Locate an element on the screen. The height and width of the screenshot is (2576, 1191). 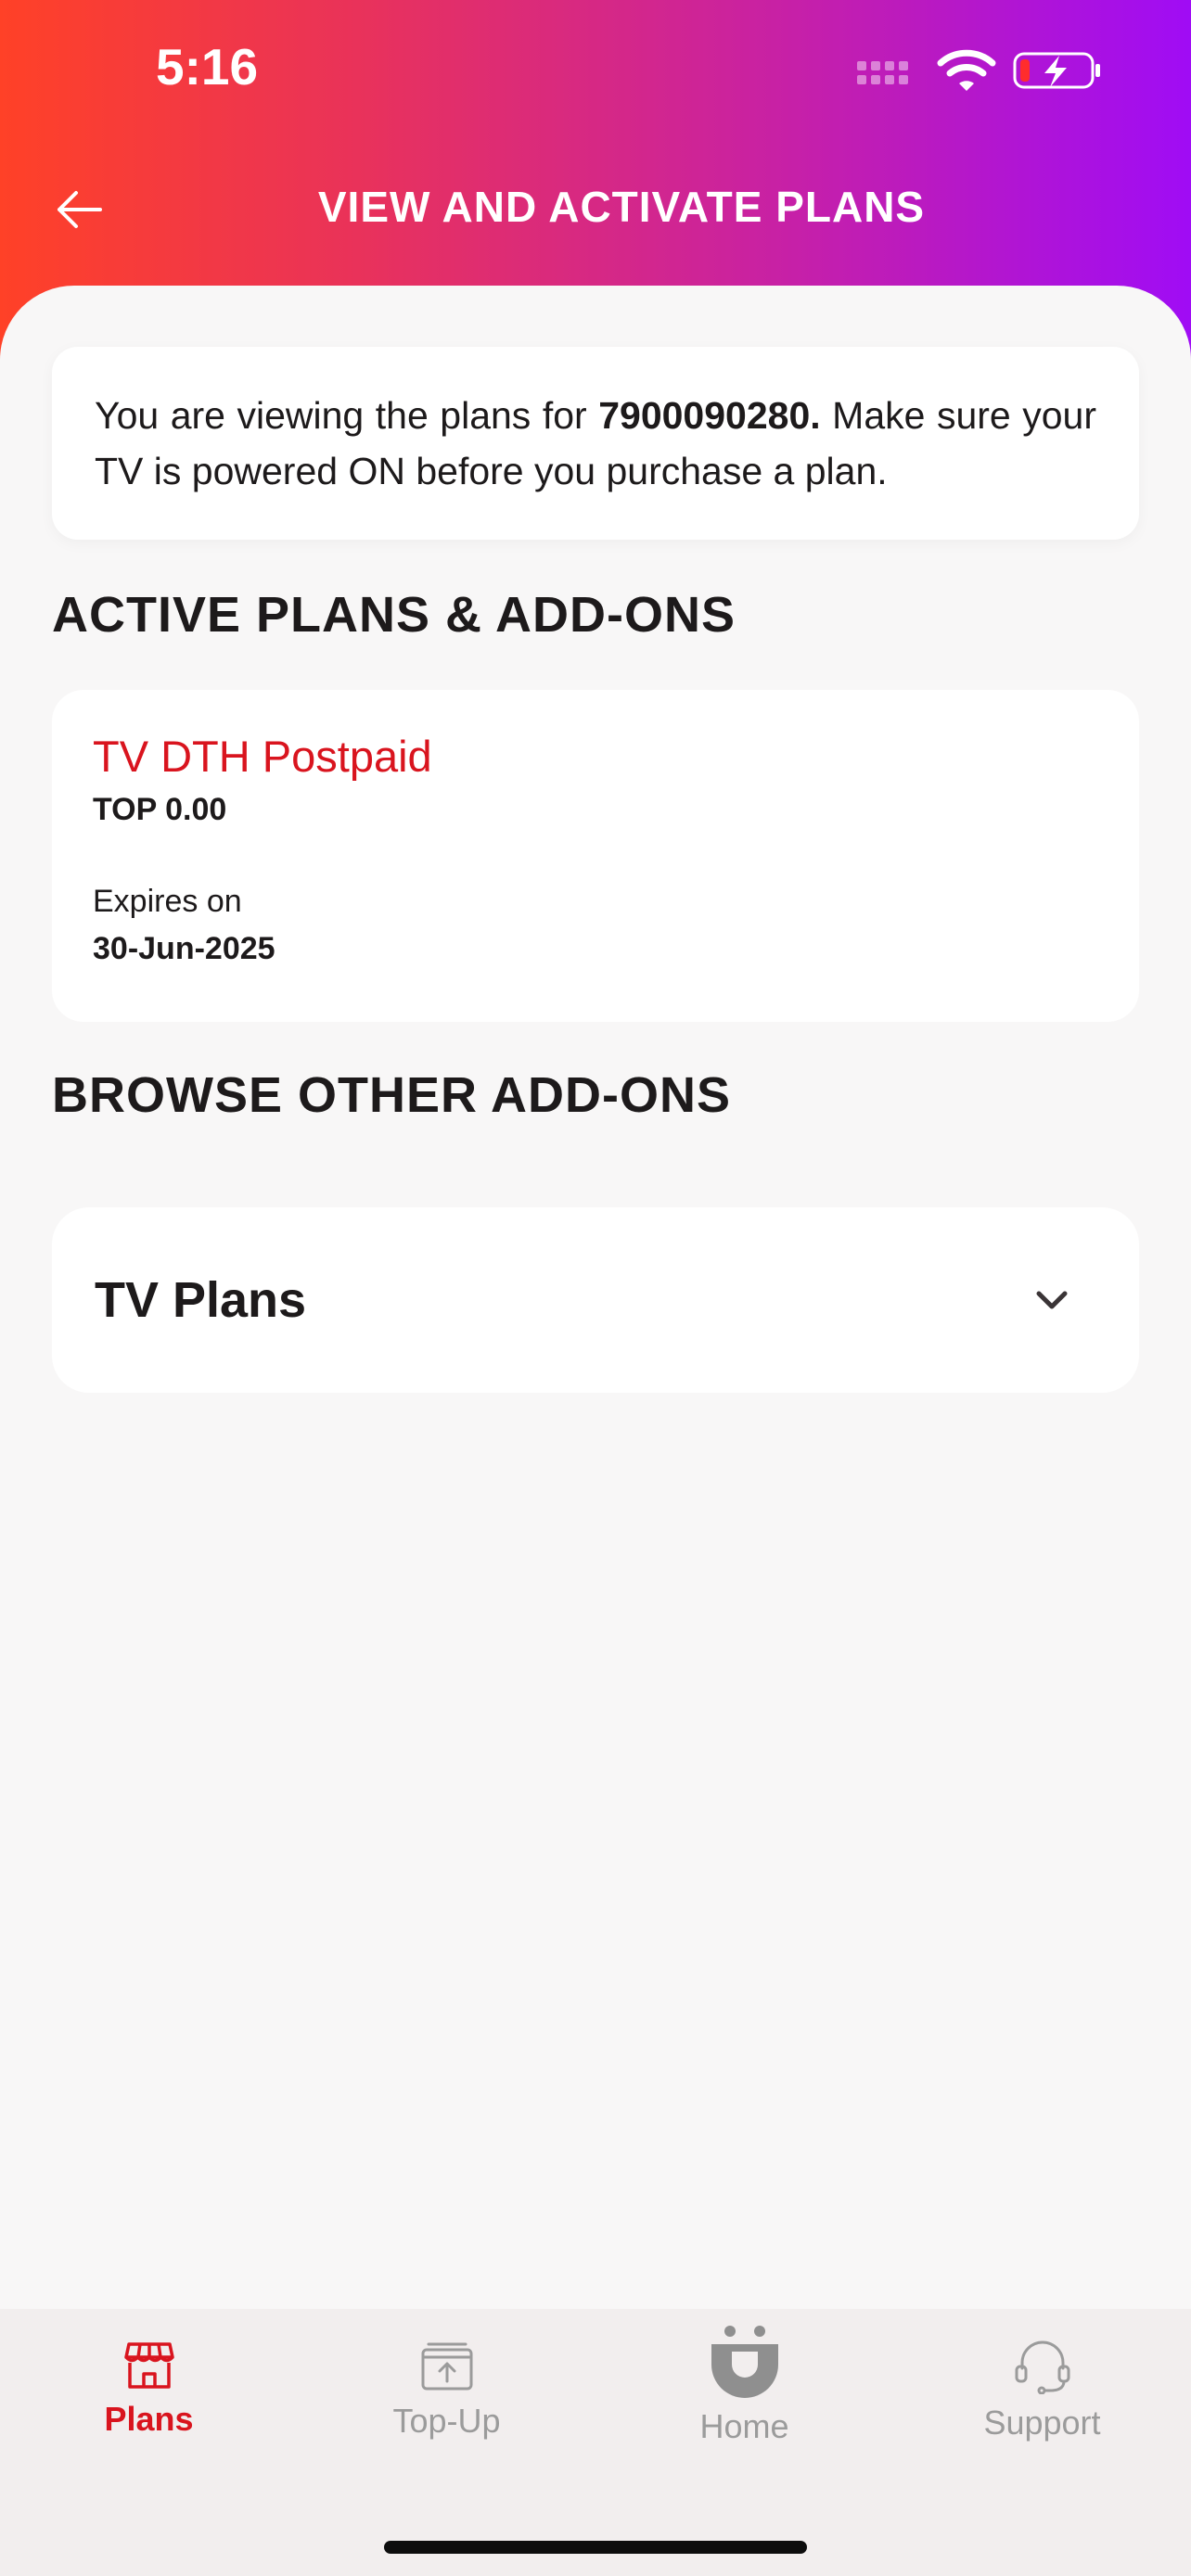
info-text-before: You are viewing the plans for is located at coordinates (347, 415).